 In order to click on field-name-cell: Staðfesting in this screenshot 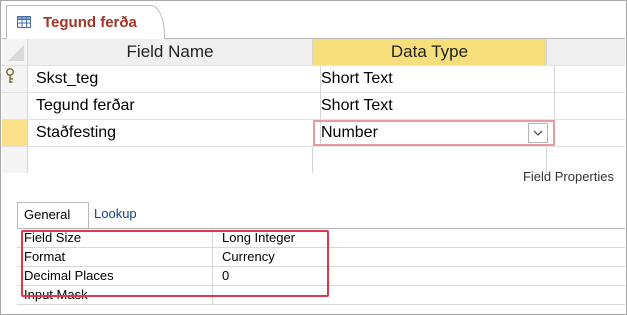, I will do `click(174, 133)`.